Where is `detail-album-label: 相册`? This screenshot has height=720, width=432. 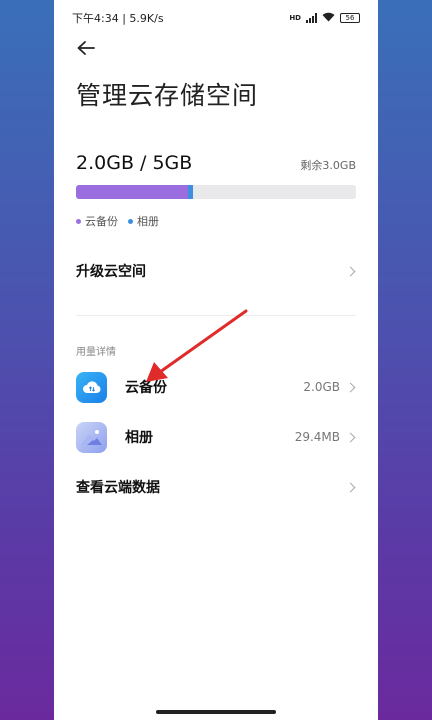
detail-album-label: 相册 is located at coordinates (139, 438).